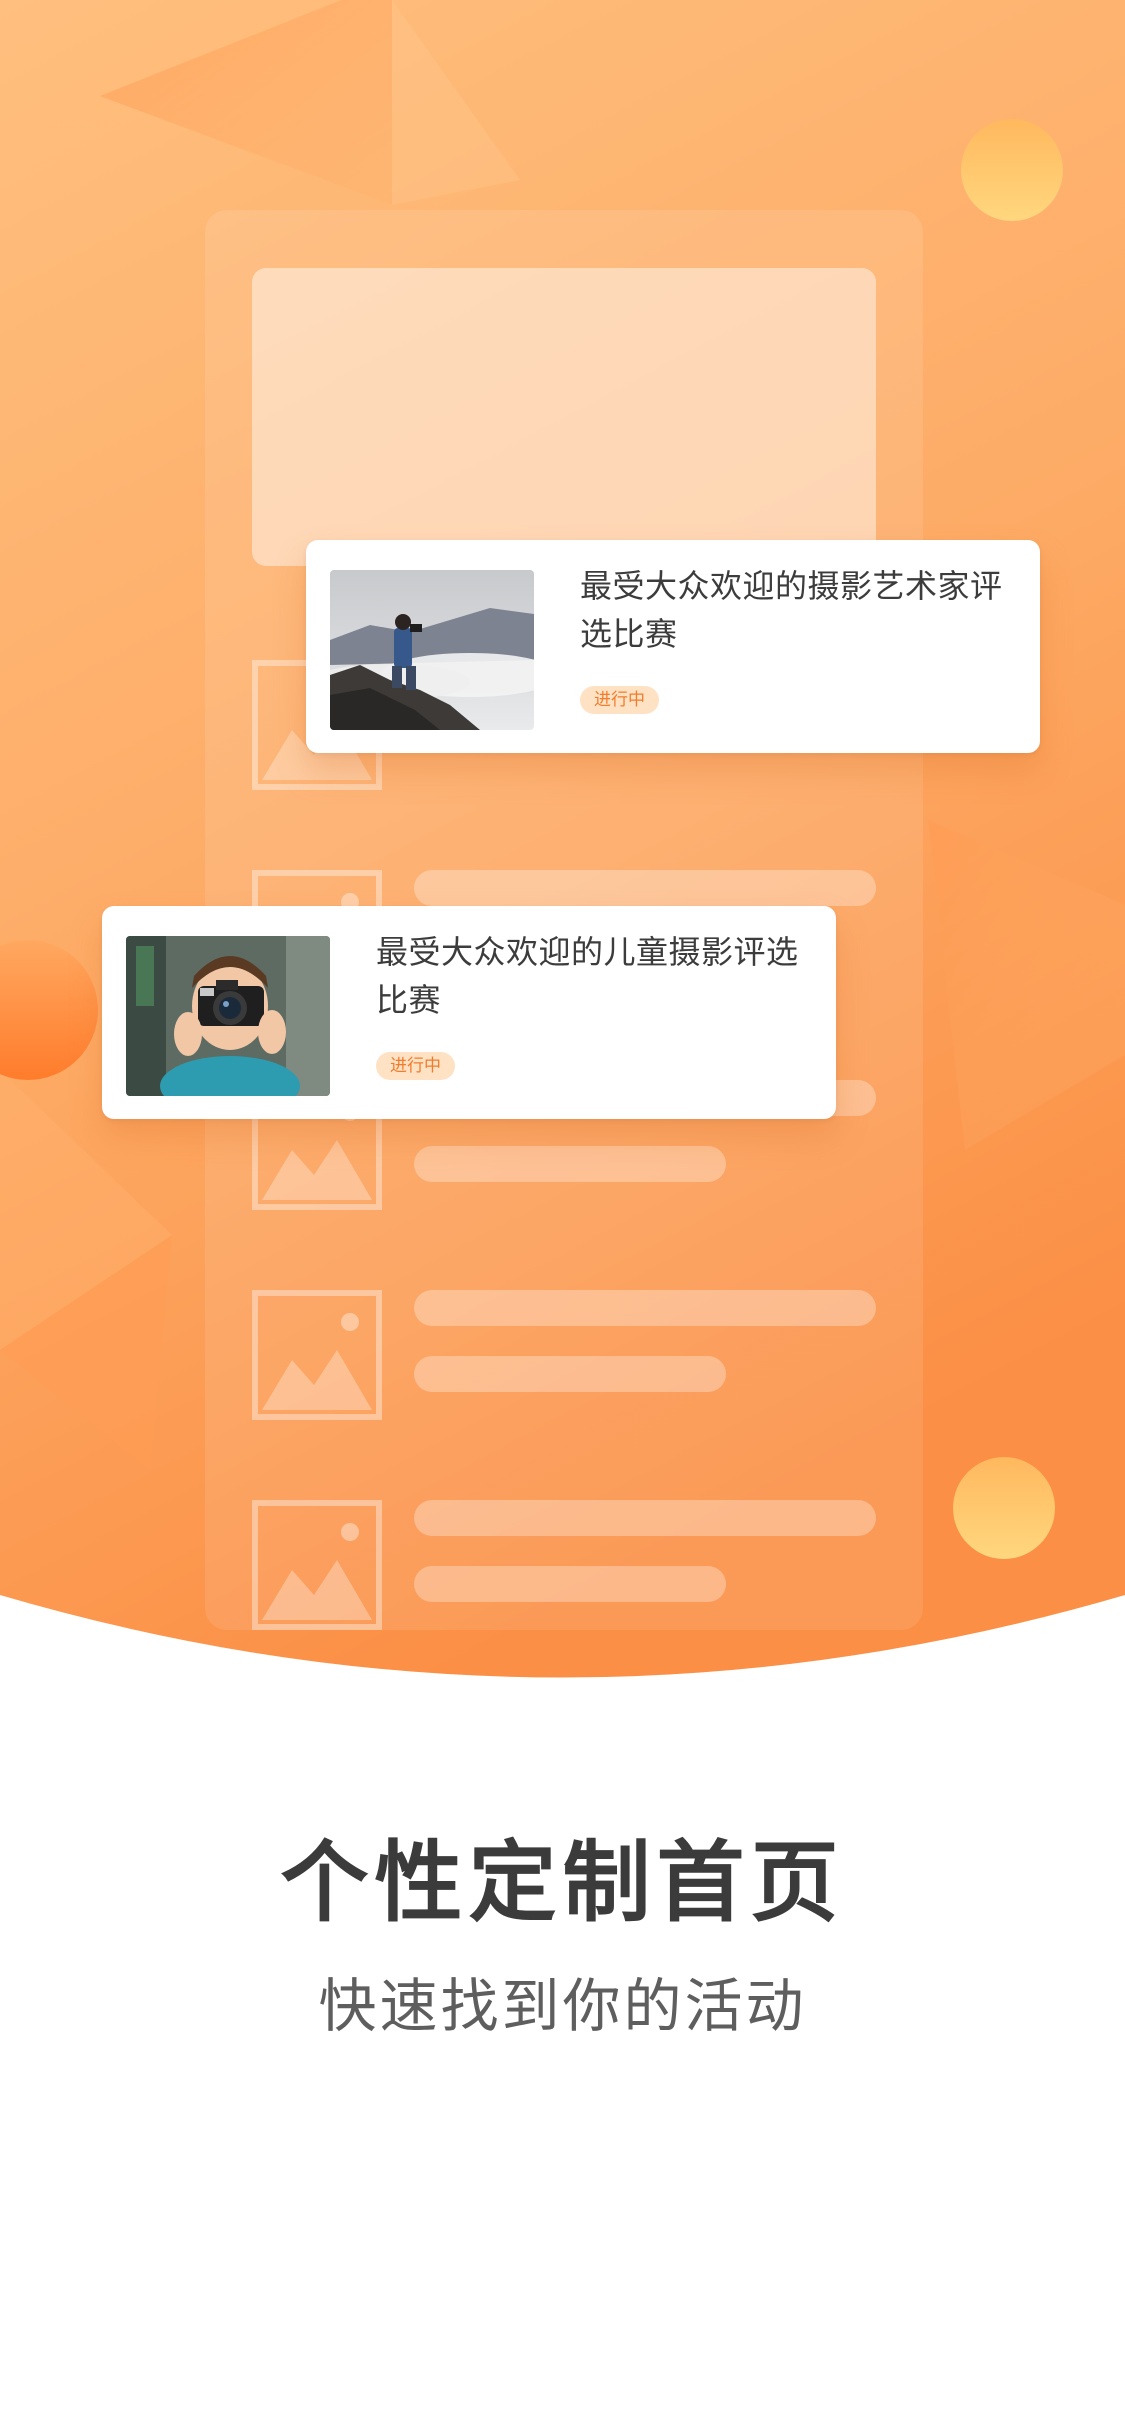  Describe the element at coordinates (562, 1647) in the screenshot. I see `hero-curve-divider` at that location.